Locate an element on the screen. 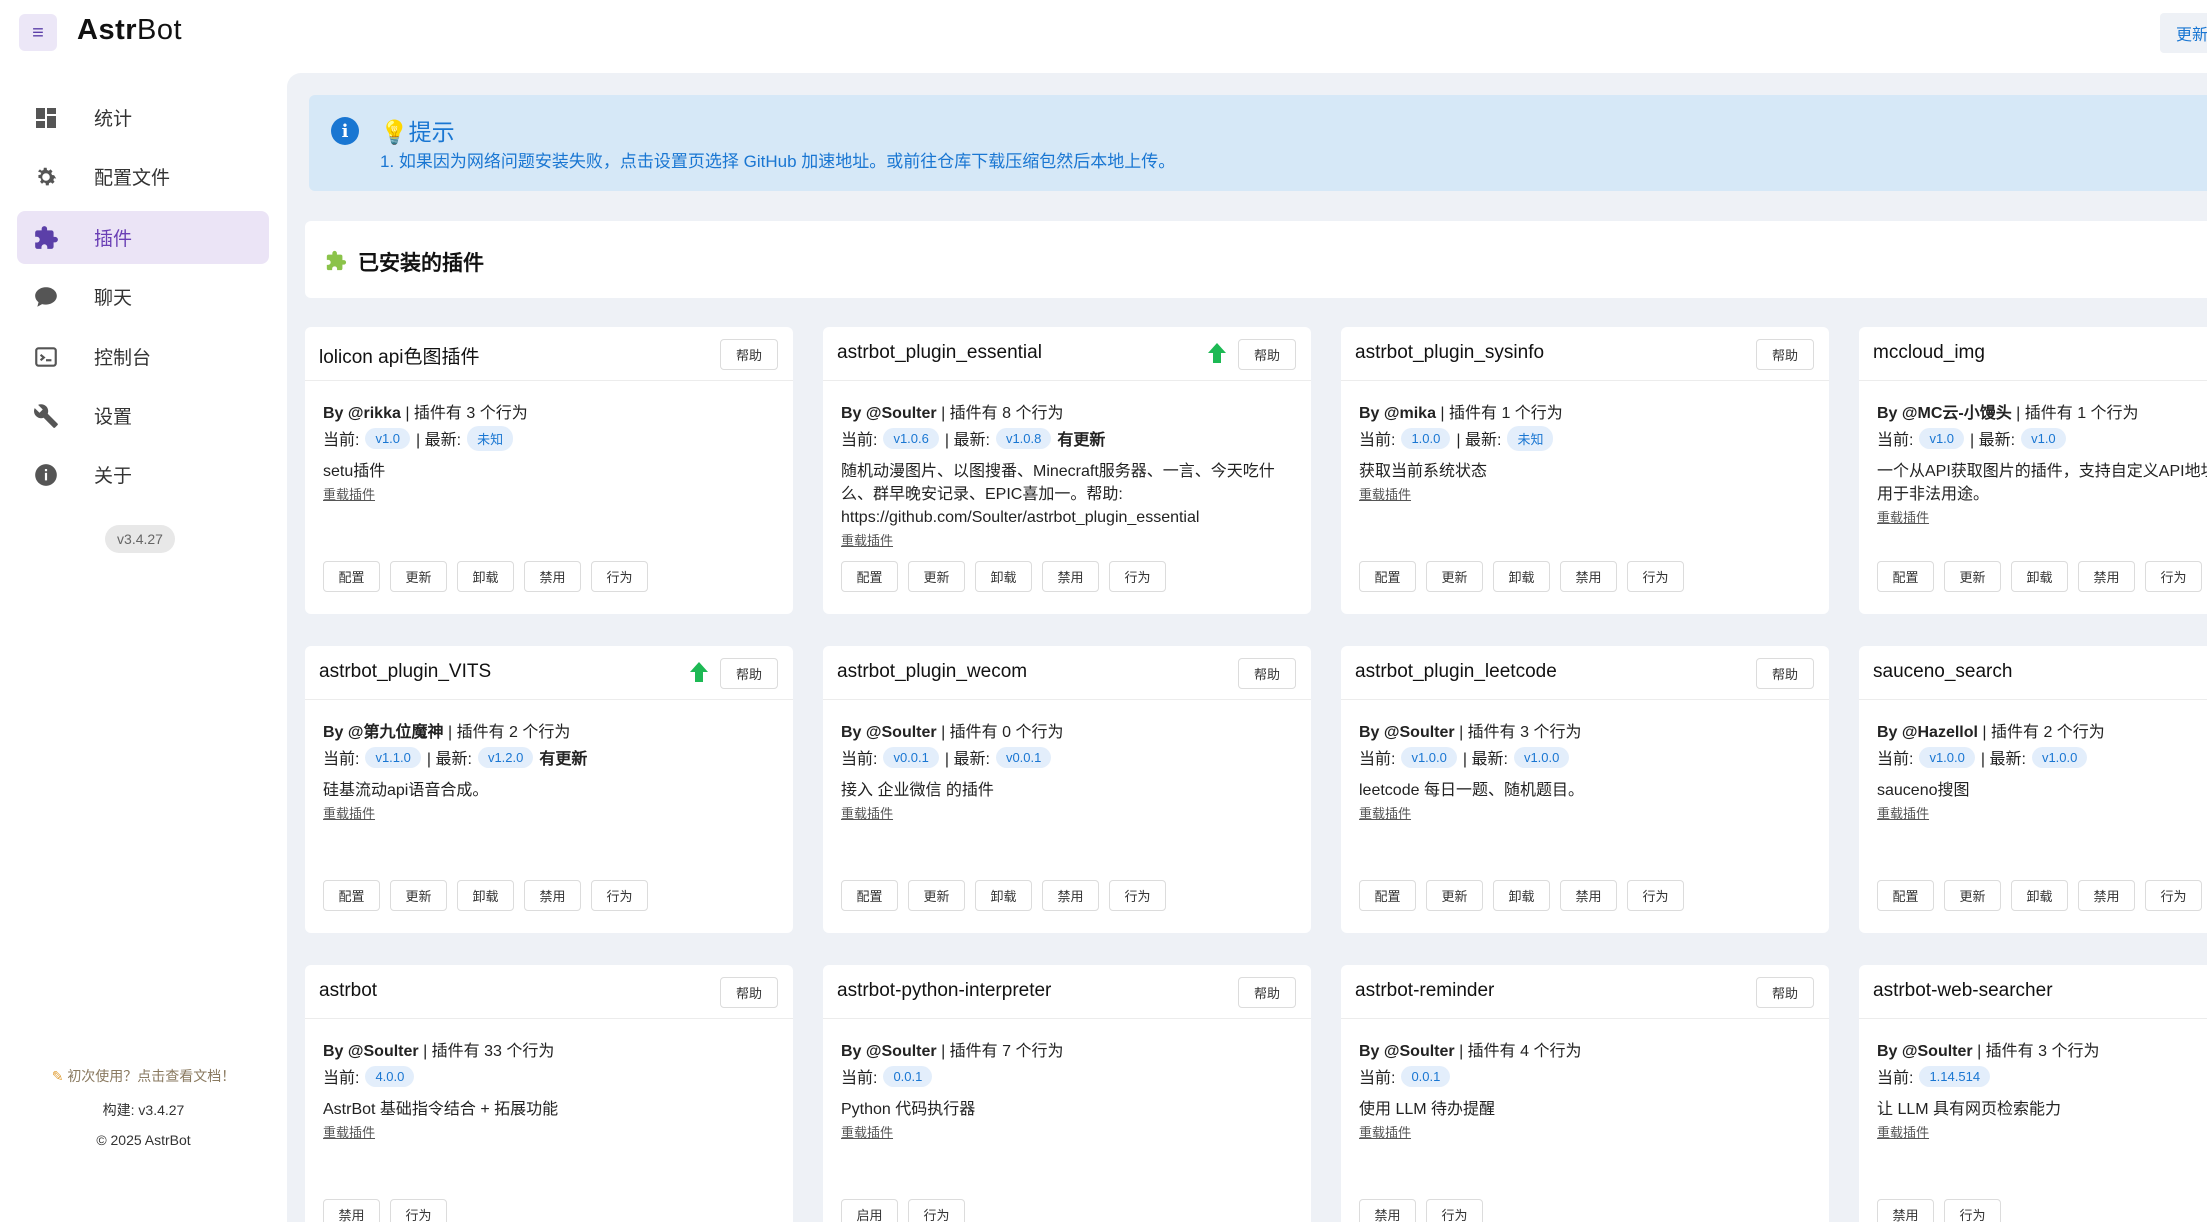 The height and width of the screenshot is (1222, 2207). sidebar-item-console: 控制台 is located at coordinates (143, 356).